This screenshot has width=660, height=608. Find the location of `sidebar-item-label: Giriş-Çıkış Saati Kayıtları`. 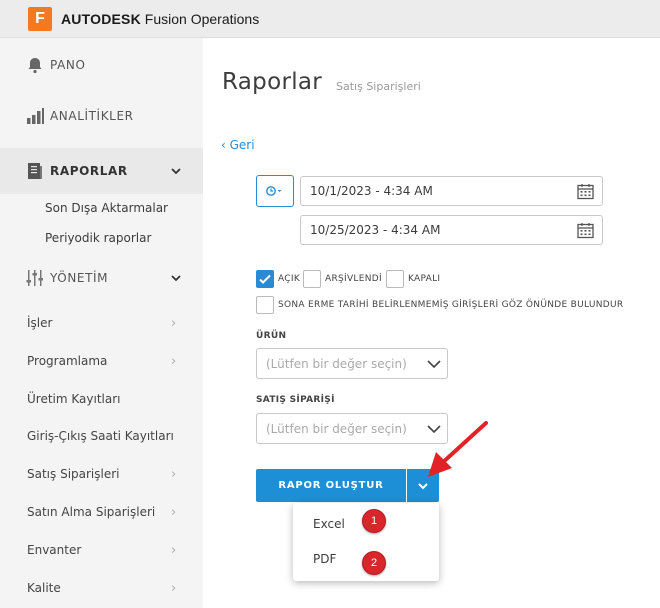

sidebar-item-label: Giriş-Çıkış Saati Kayıtları is located at coordinates (100, 436).